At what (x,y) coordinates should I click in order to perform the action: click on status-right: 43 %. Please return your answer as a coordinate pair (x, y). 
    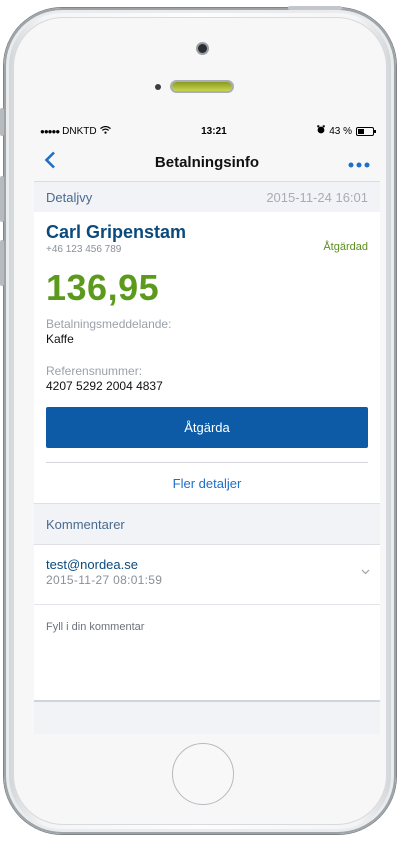
    Looking at the image, I should click on (346, 131).